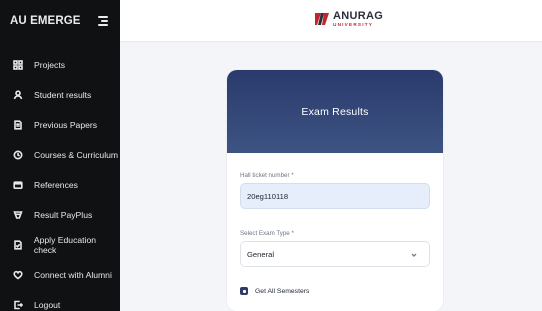 The height and width of the screenshot is (311, 542). I want to click on card-title: Exam Results, so click(335, 111).